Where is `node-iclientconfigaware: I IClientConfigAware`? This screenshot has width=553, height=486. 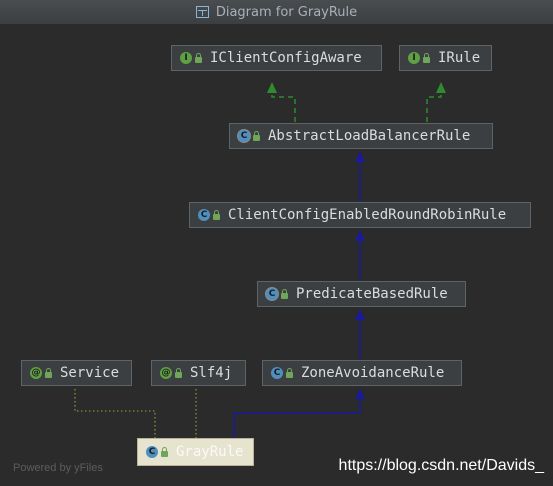 node-iclientconfigaware: I IClientConfigAware is located at coordinates (276, 58).